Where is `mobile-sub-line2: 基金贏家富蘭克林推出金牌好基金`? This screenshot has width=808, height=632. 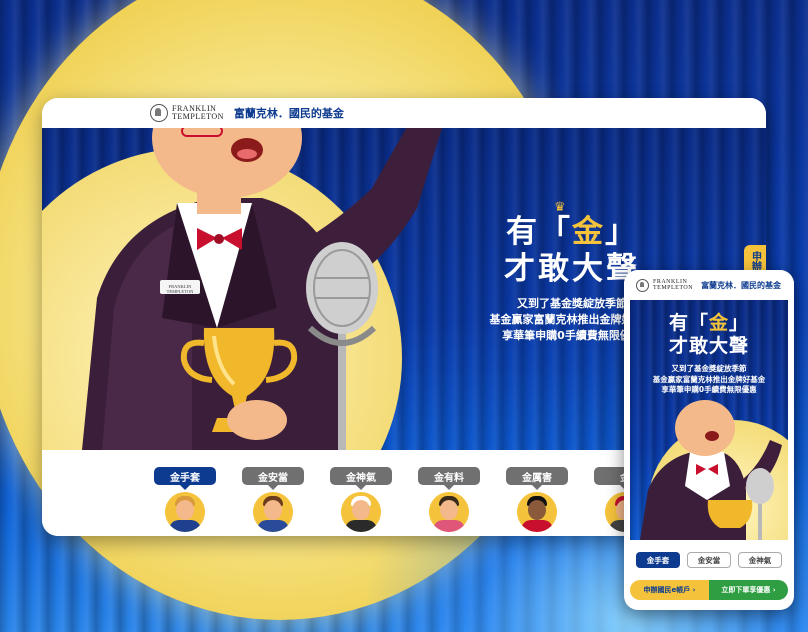
mobile-sub-line2: 基金贏家富蘭克林推出金牌好基金 is located at coordinates (709, 379).